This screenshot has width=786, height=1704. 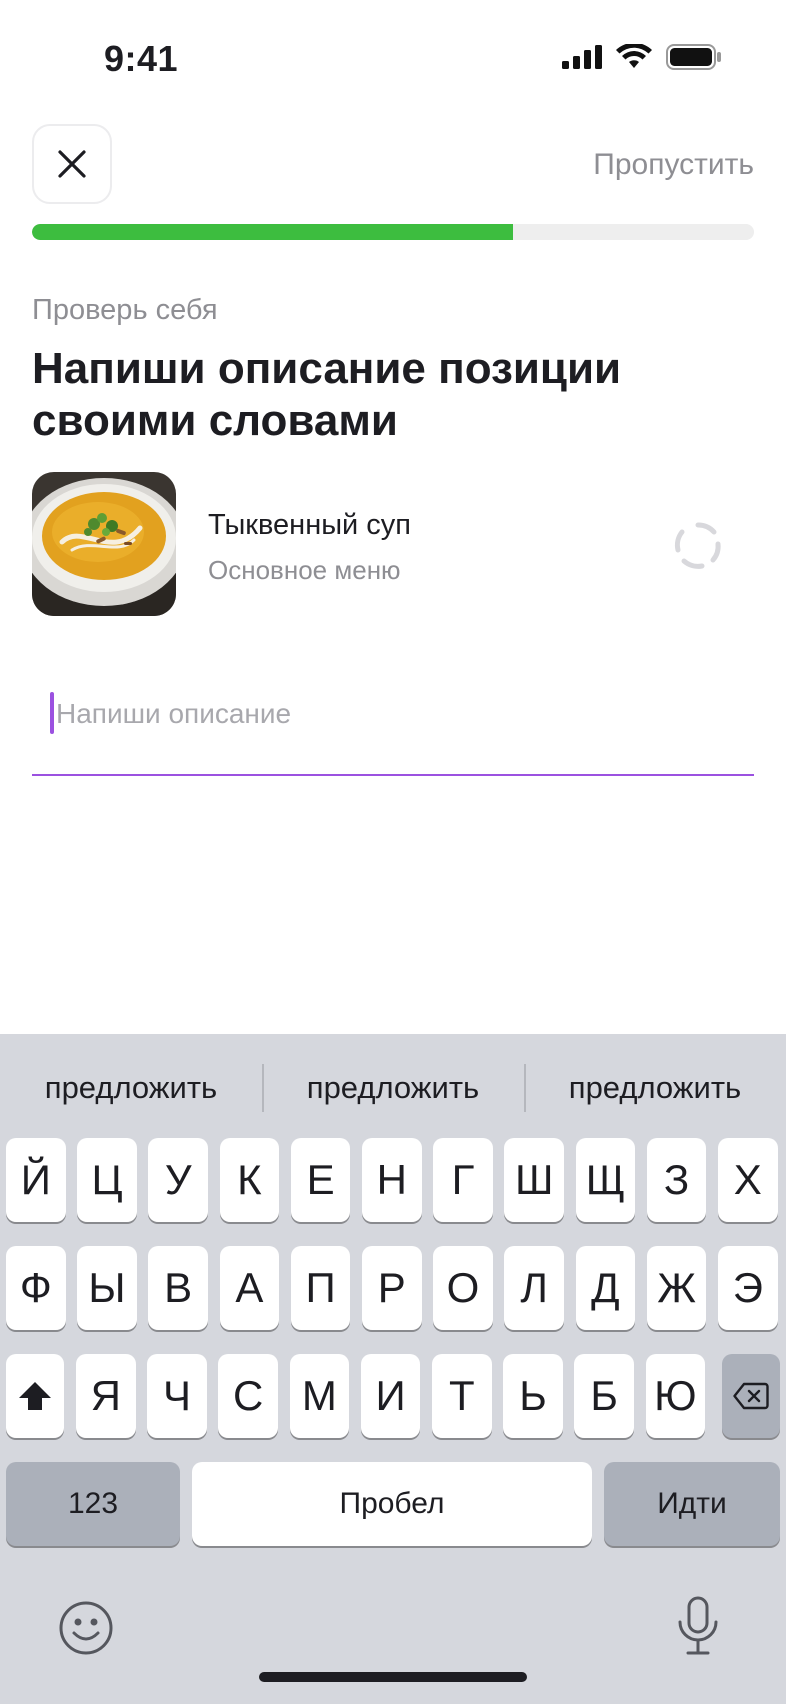 I want to click on description-field, so click(x=393, y=728).